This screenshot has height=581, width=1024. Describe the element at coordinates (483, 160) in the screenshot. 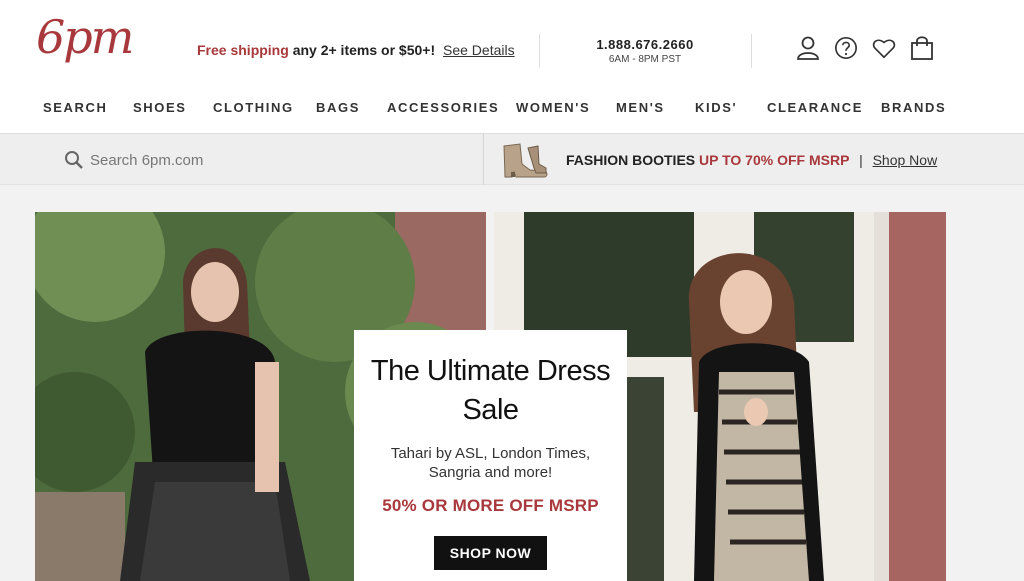

I see `search-bar-divider` at that location.